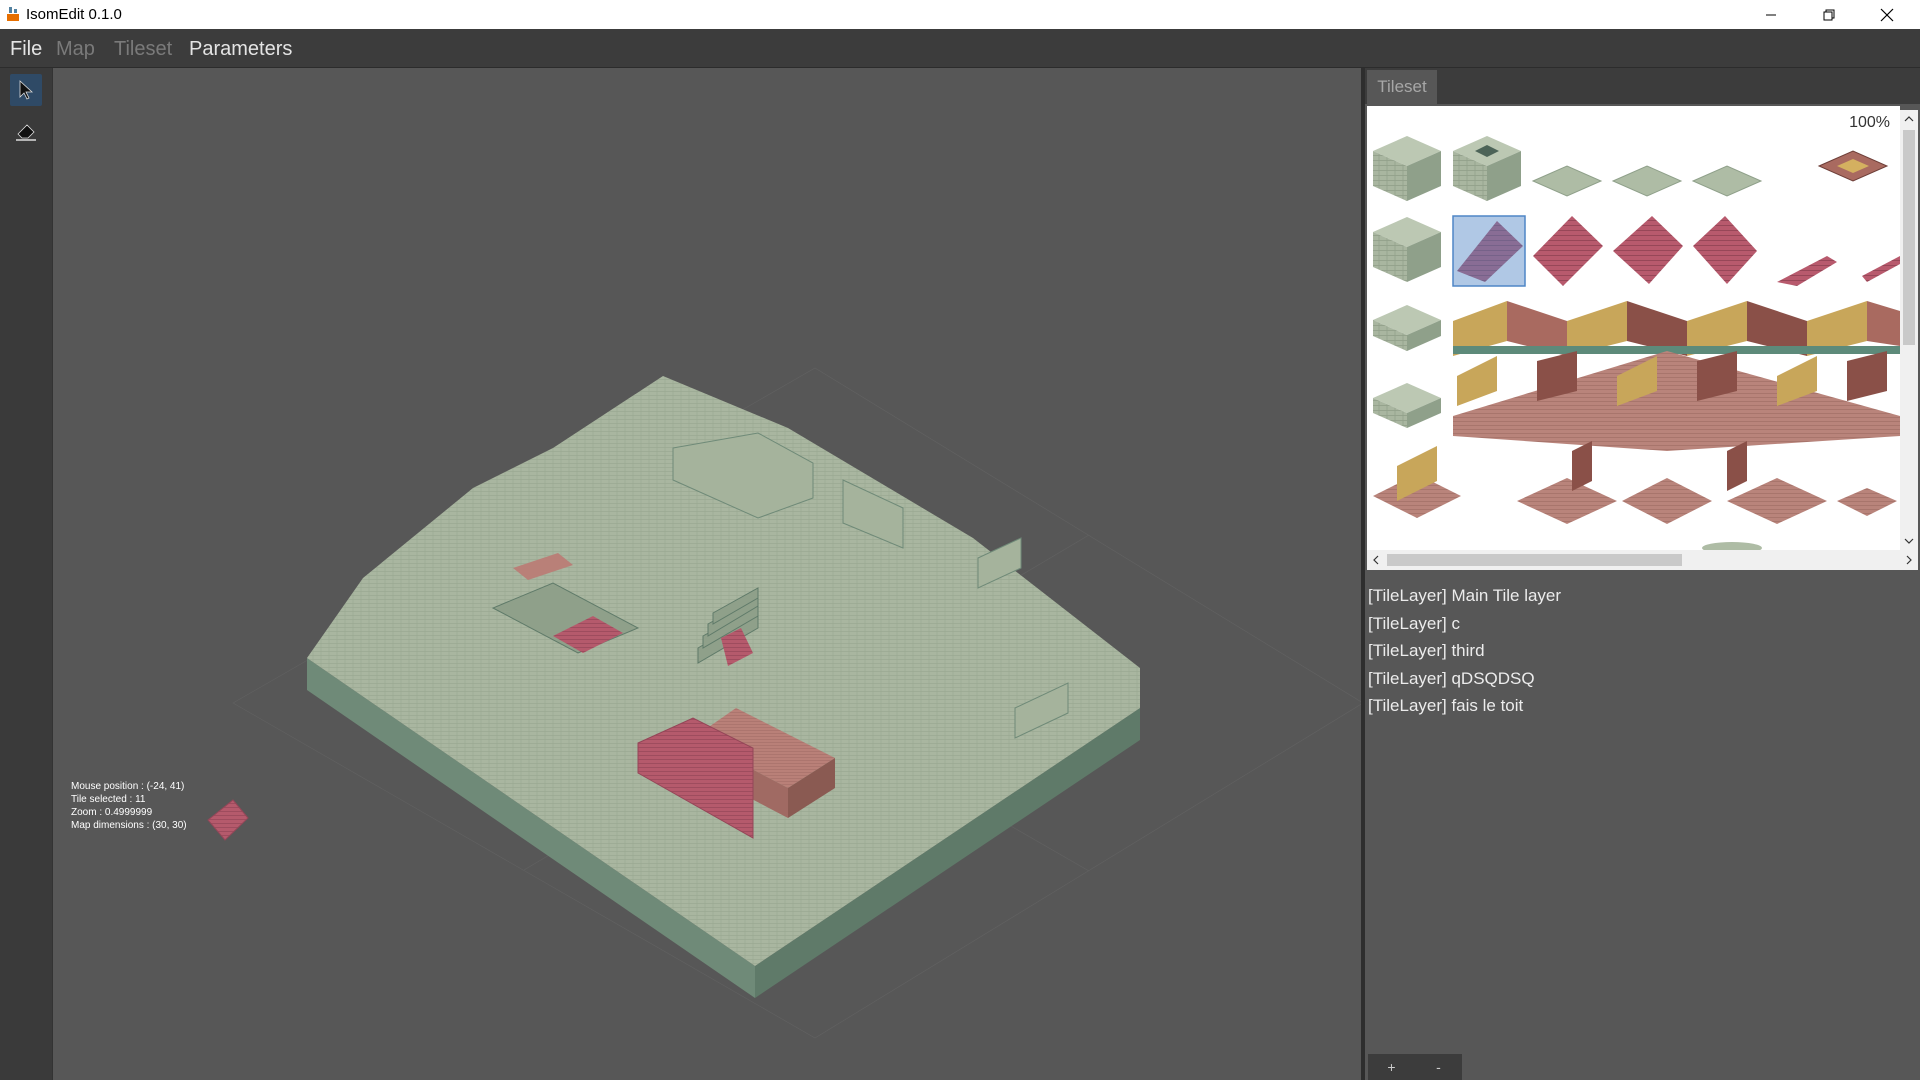  I want to click on tile-roof-edge, so click(1881, 269).